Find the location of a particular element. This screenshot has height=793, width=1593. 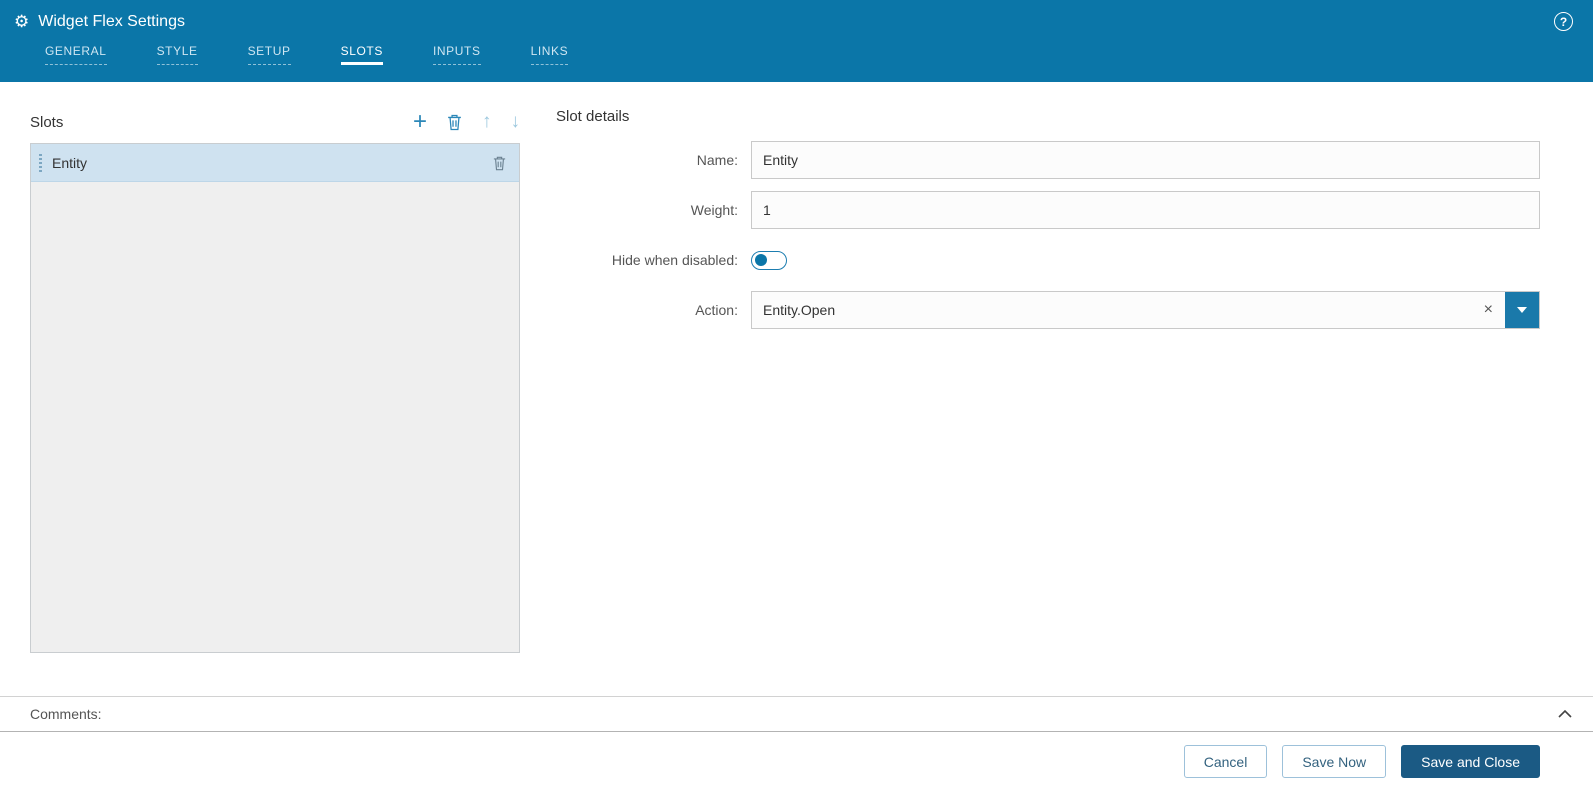

slot-item-label: Entity is located at coordinates (70, 162).